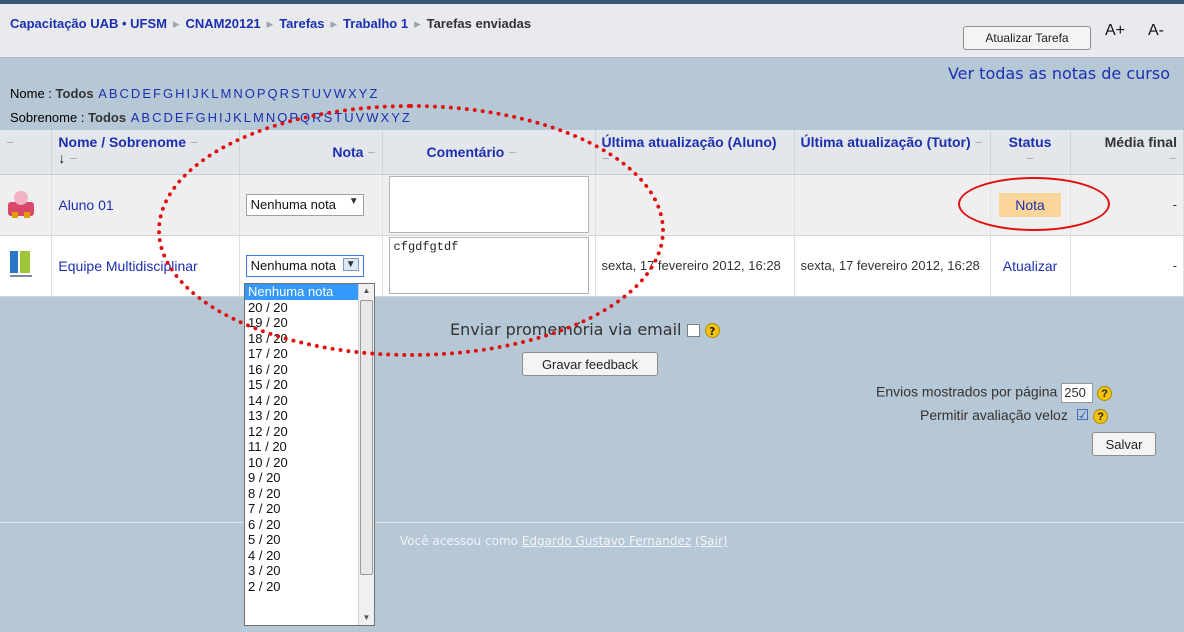  What do you see at coordinates (237, 93) in the screenshot?
I see `filter-letter-n: N` at bounding box center [237, 93].